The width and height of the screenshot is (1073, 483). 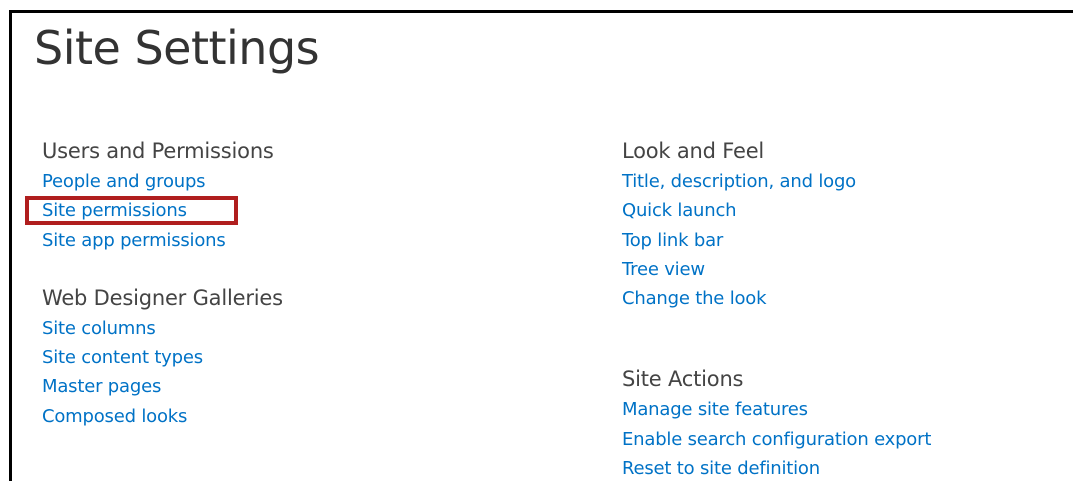 What do you see at coordinates (282, 328) in the screenshot?
I see `list-item: Site columns` at bounding box center [282, 328].